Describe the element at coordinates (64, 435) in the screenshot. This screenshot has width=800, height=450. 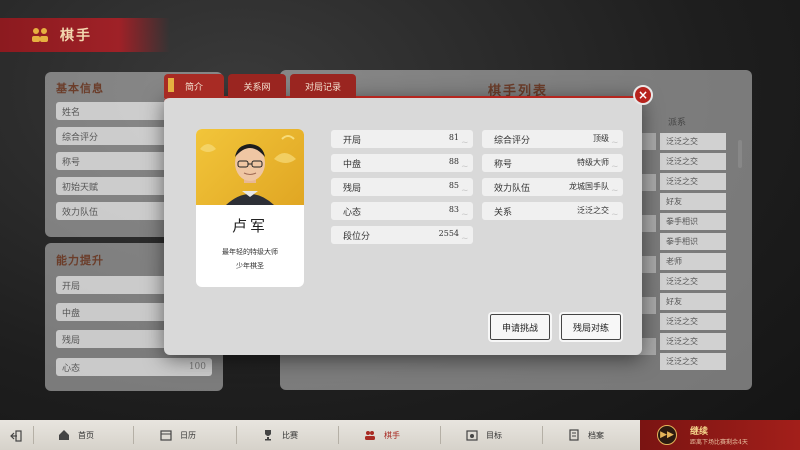
I see `home-icon` at that location.